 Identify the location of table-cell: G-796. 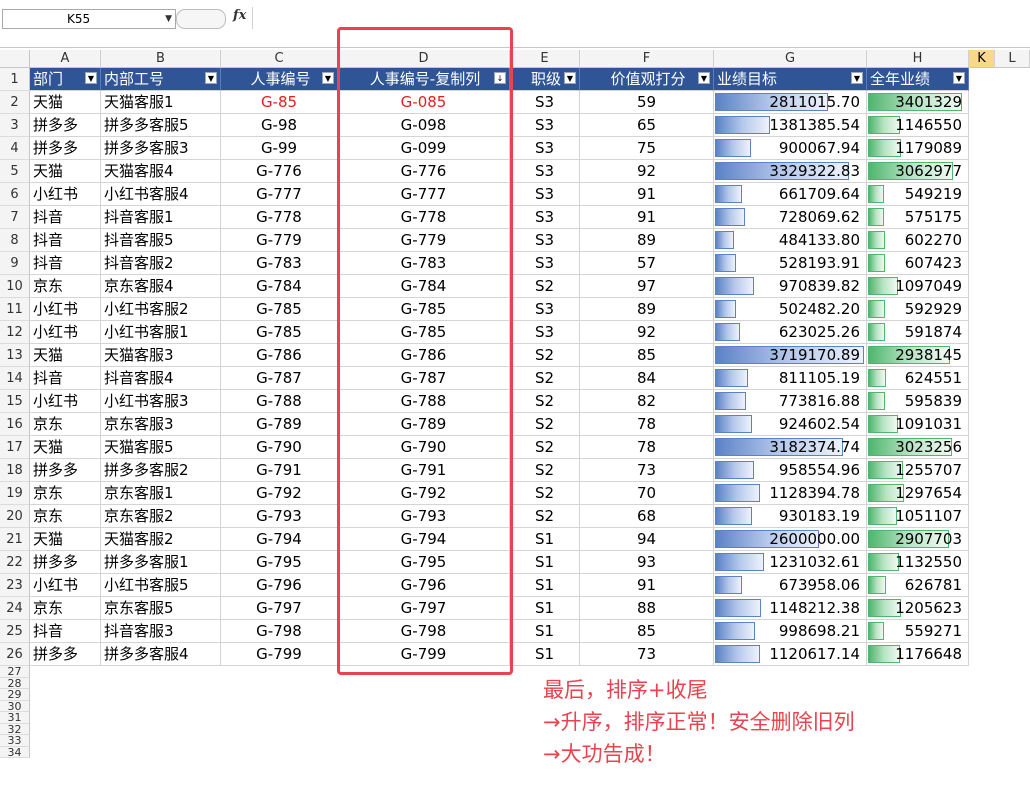
(424, 585).